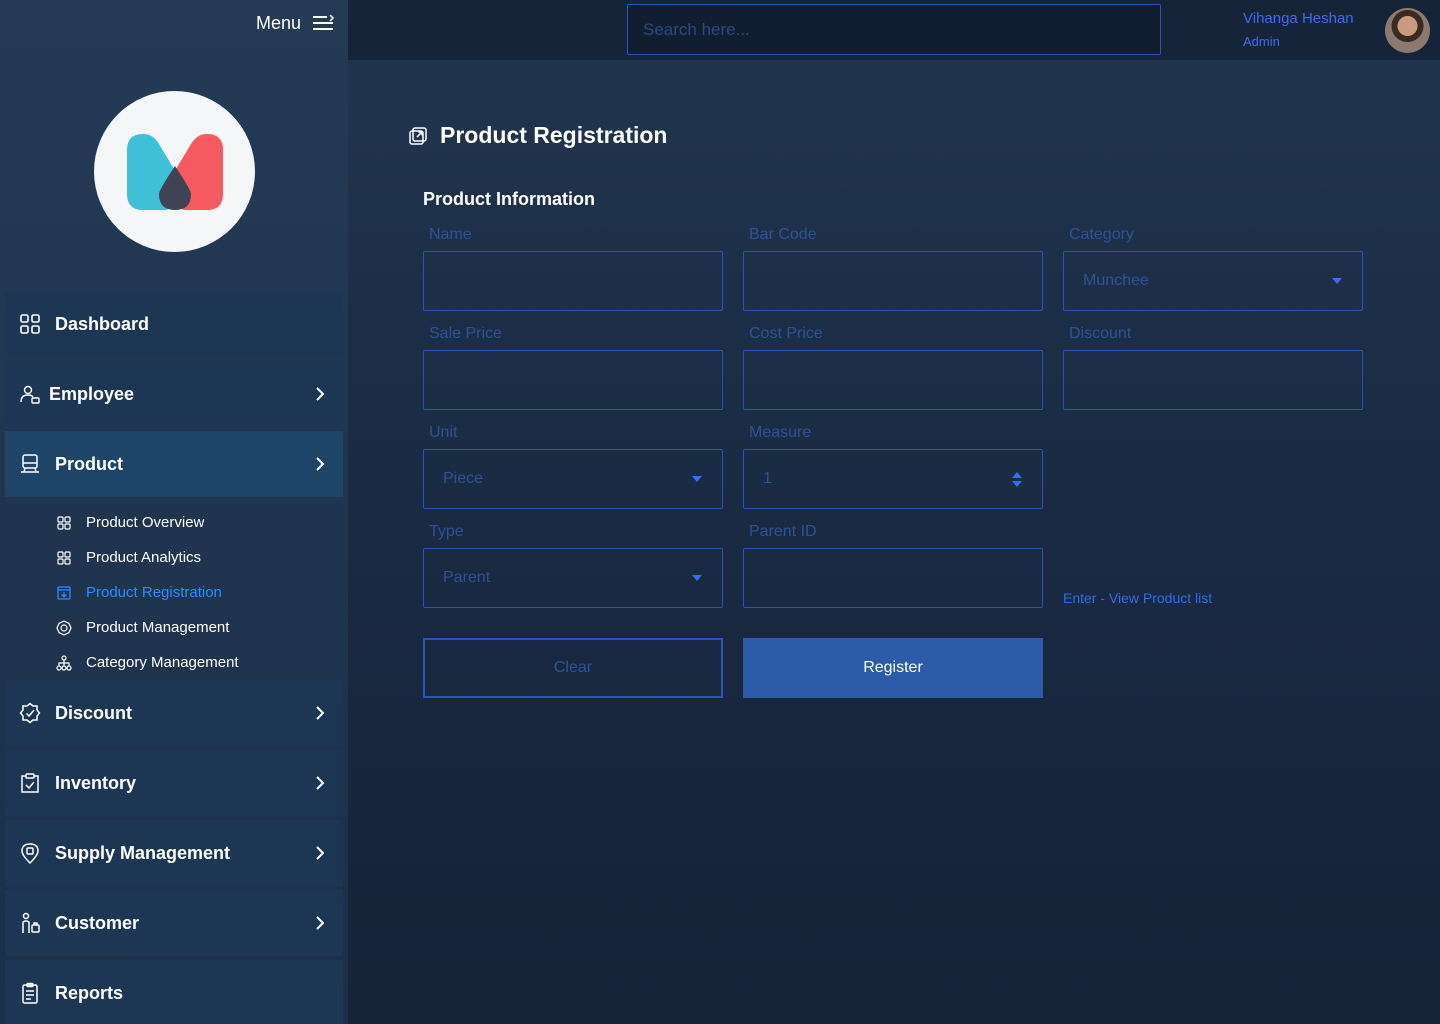 The width and height of the screenshot is (1440, 1024). Describe the element at coordinates (174, 713) in the screenshot. I see `nav-discount: Discount` at that location.